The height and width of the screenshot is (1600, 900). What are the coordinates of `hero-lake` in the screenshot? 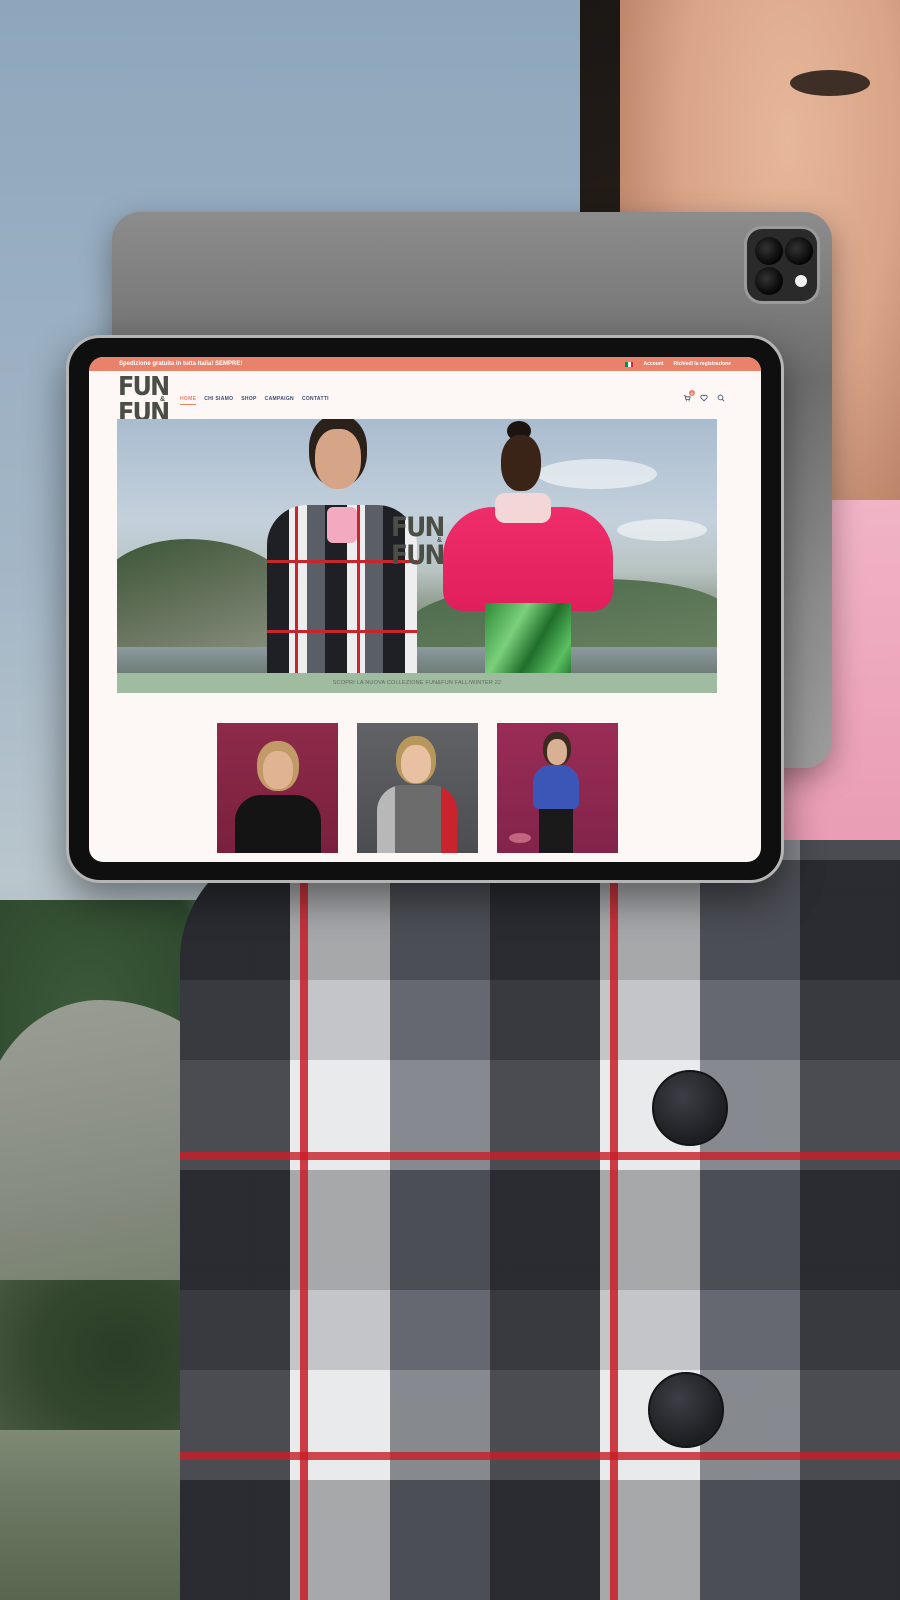 It's located at (417, 660).